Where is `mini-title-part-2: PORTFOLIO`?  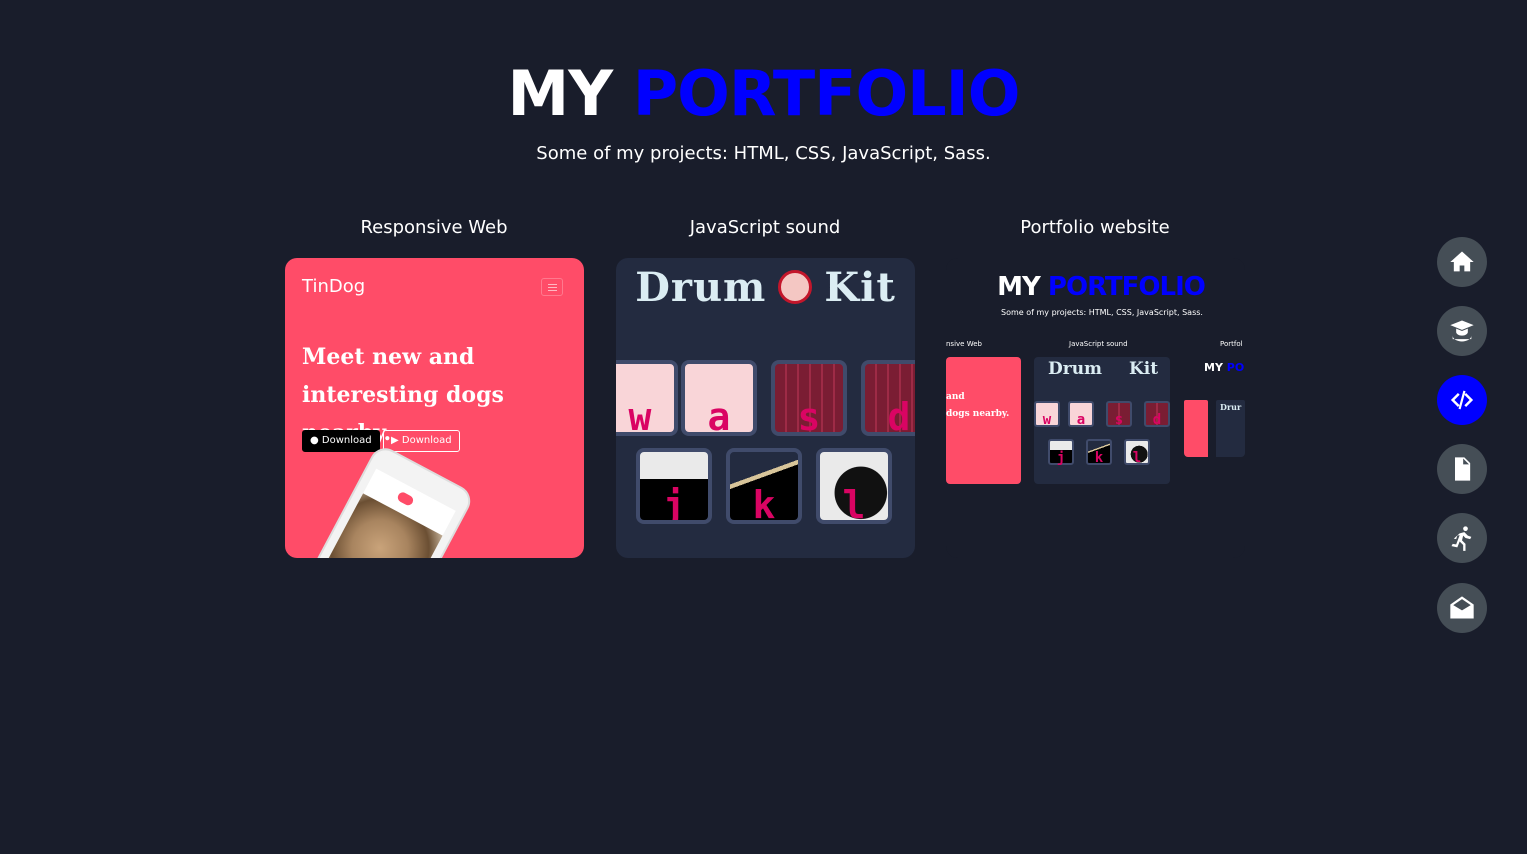 mini-title-part-2: PORTFOLIO is located at coordinates (1126, 287).